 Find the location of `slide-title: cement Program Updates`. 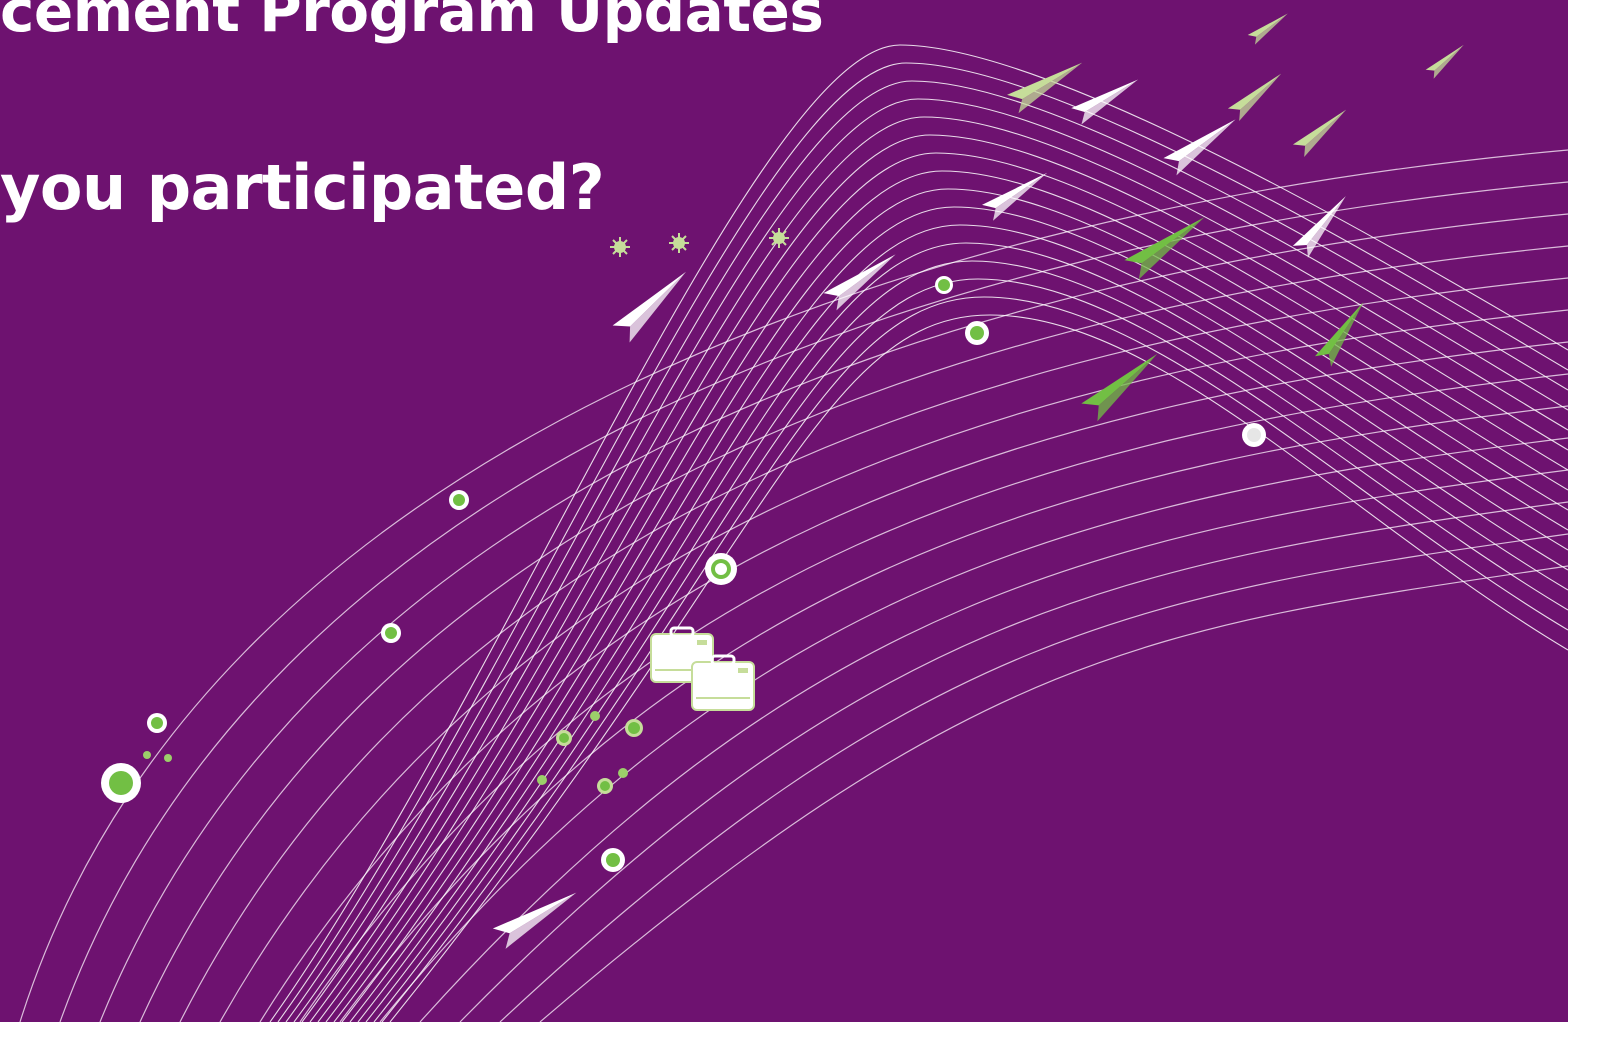

slide-title: cement Program Updates is located at coordinates (412, 22).